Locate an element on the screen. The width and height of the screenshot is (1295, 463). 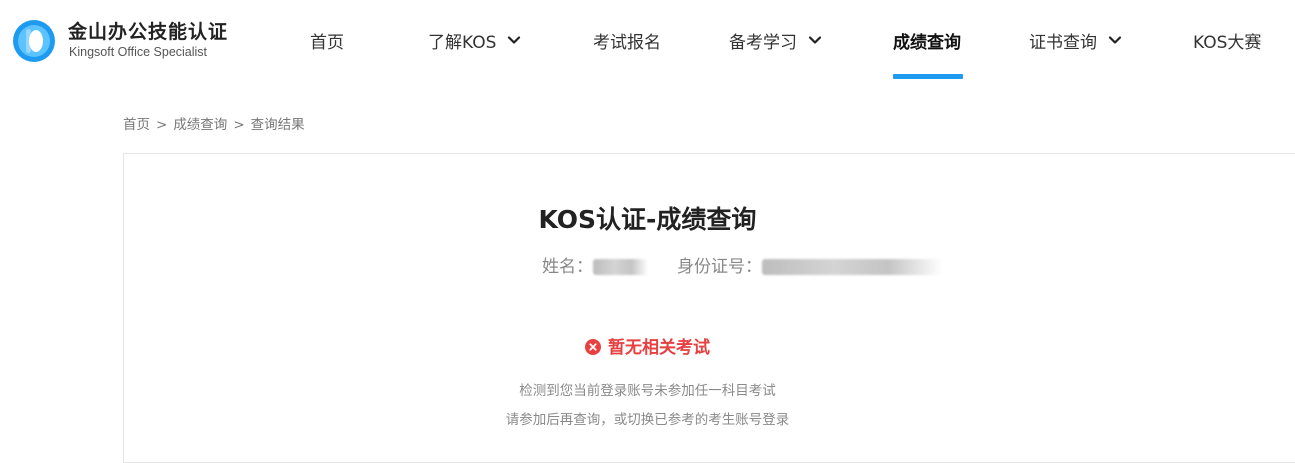
no-exam-status: 暂无相关考试 is located at coordinates (647, 345).